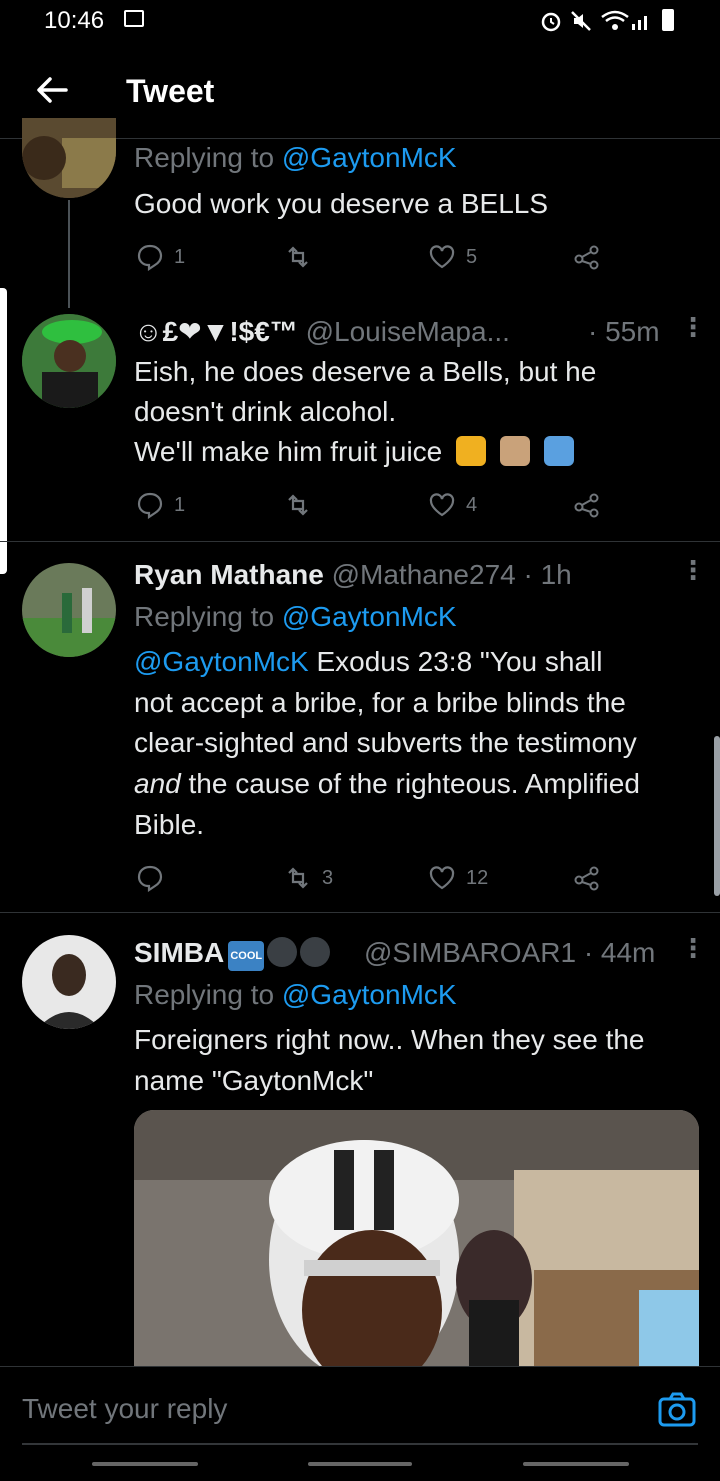  What do you see at coordinates (360, 22) in the screenshot?
I see `status-bar: 10:46` at bounding box center [360, 22].